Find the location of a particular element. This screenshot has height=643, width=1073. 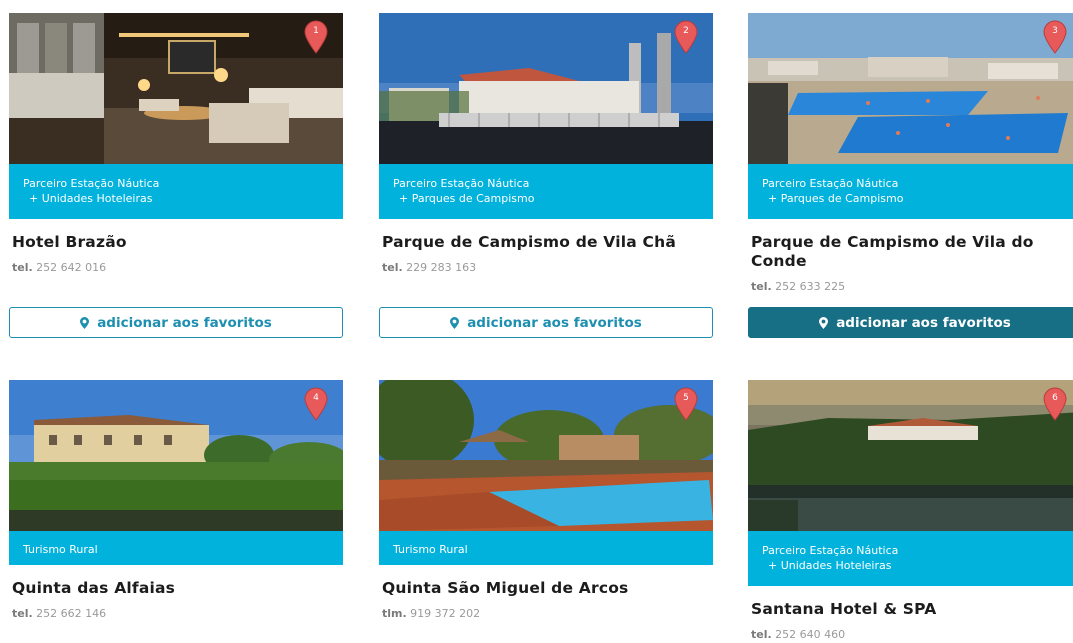

listing-phone: tel. 252 642 016 is located at coordinates (177, 267).